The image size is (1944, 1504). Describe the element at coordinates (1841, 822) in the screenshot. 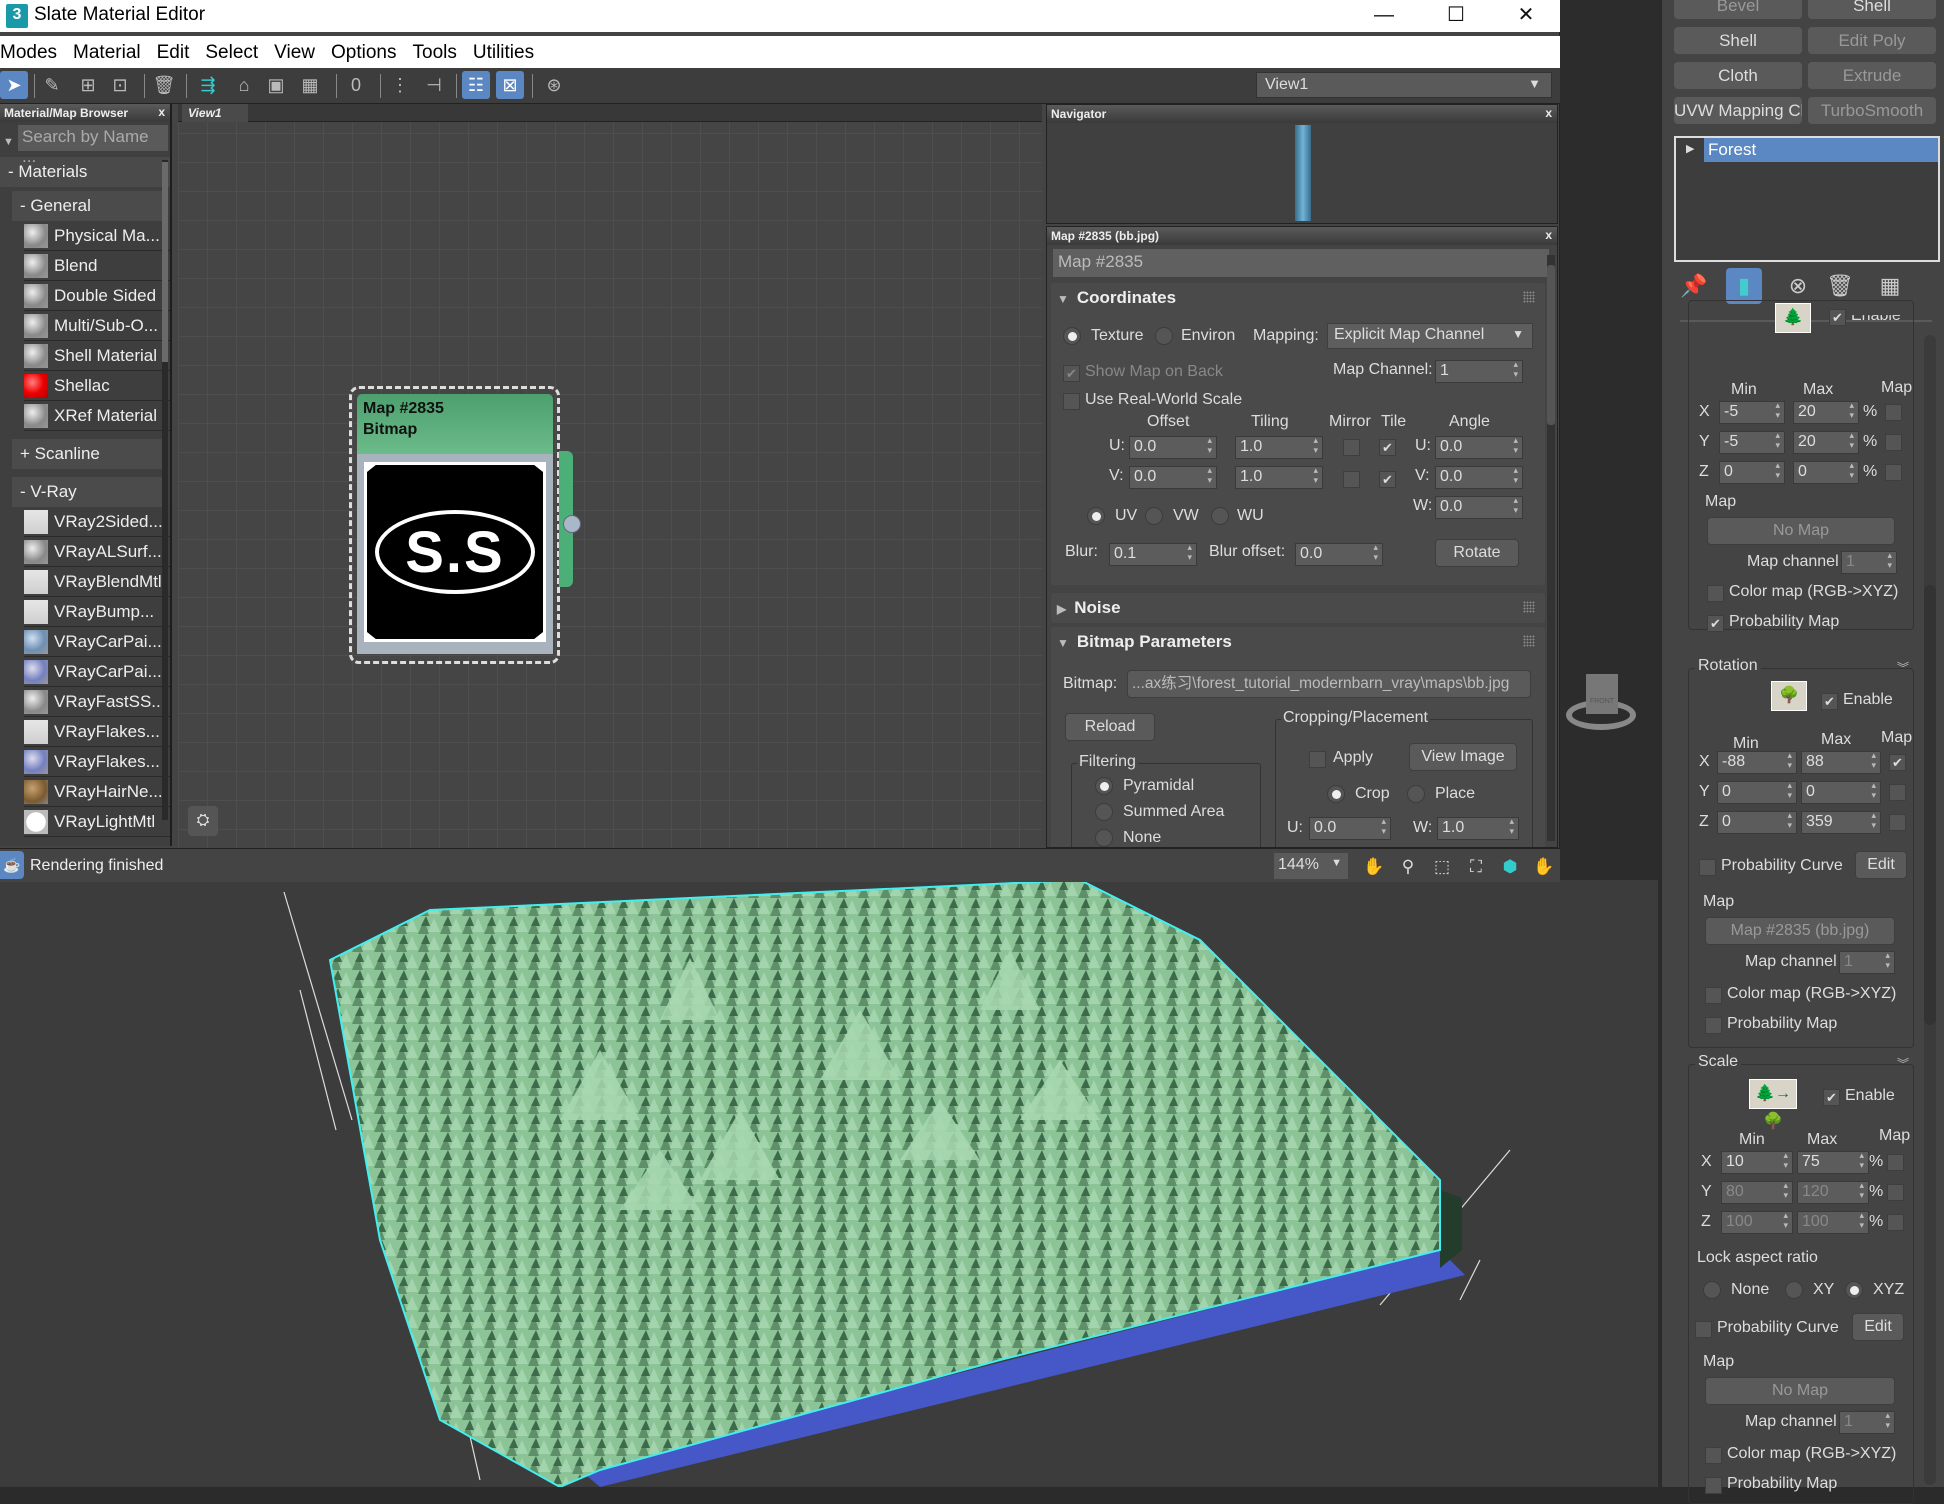

I see `max-spinner-z: 359` at that location.